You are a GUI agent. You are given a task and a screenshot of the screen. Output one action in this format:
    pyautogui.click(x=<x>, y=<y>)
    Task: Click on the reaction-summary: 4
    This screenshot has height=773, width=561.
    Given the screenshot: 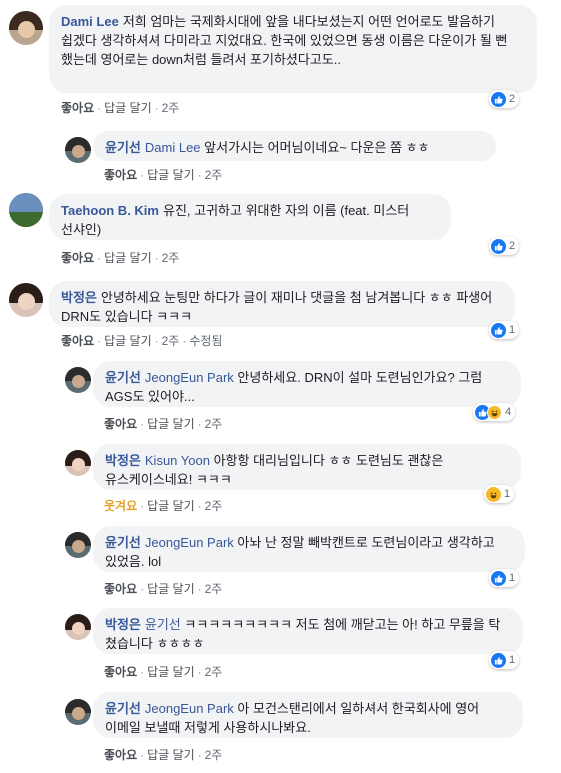 What is the action you would take?
    pyautogui.click(x=494, y=412)
    